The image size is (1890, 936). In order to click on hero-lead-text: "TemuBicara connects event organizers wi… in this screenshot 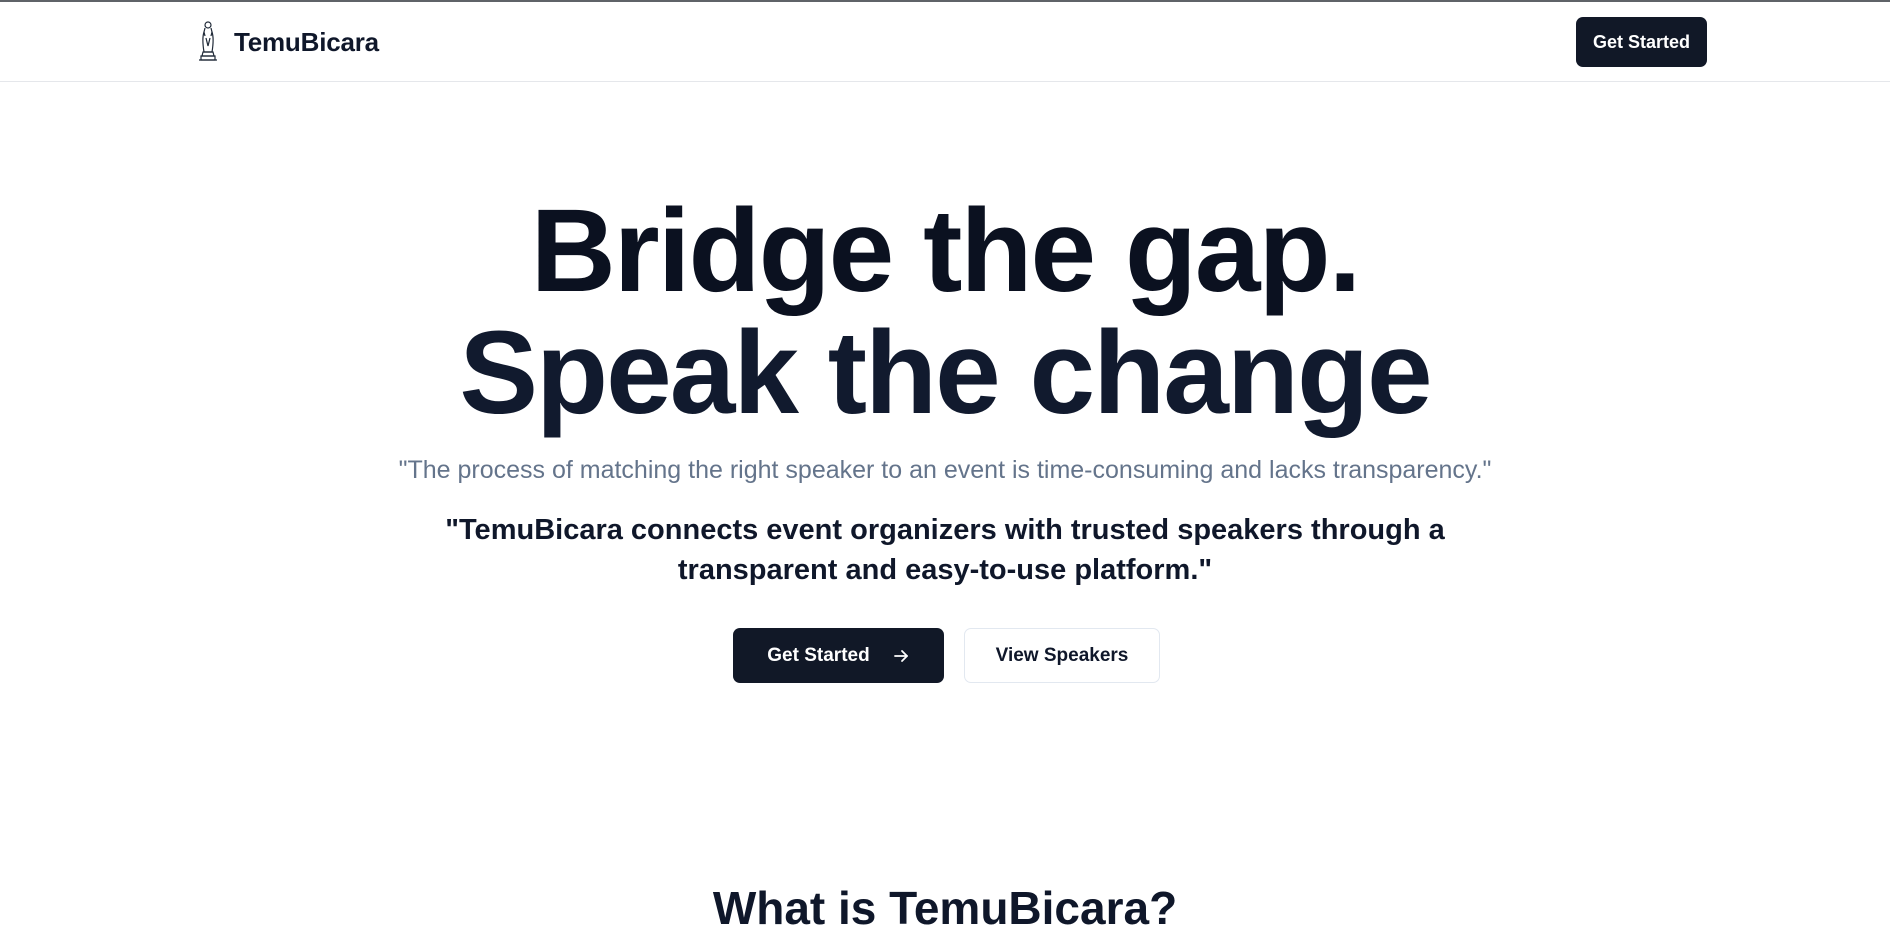, I will do `click(945, 550)`.